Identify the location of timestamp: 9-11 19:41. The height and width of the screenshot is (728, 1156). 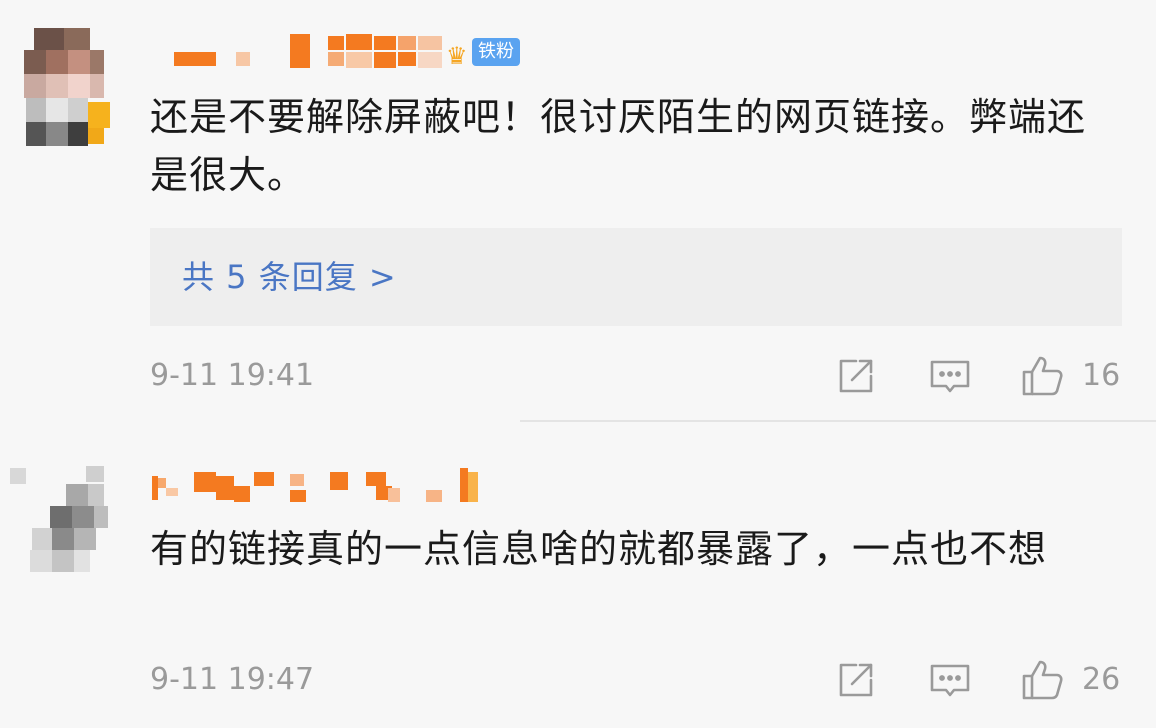
(232, 375).